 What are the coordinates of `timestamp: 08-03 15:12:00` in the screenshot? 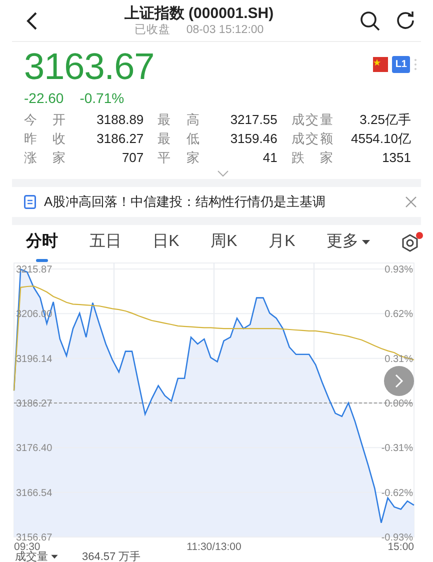 It's located at (225, 29).